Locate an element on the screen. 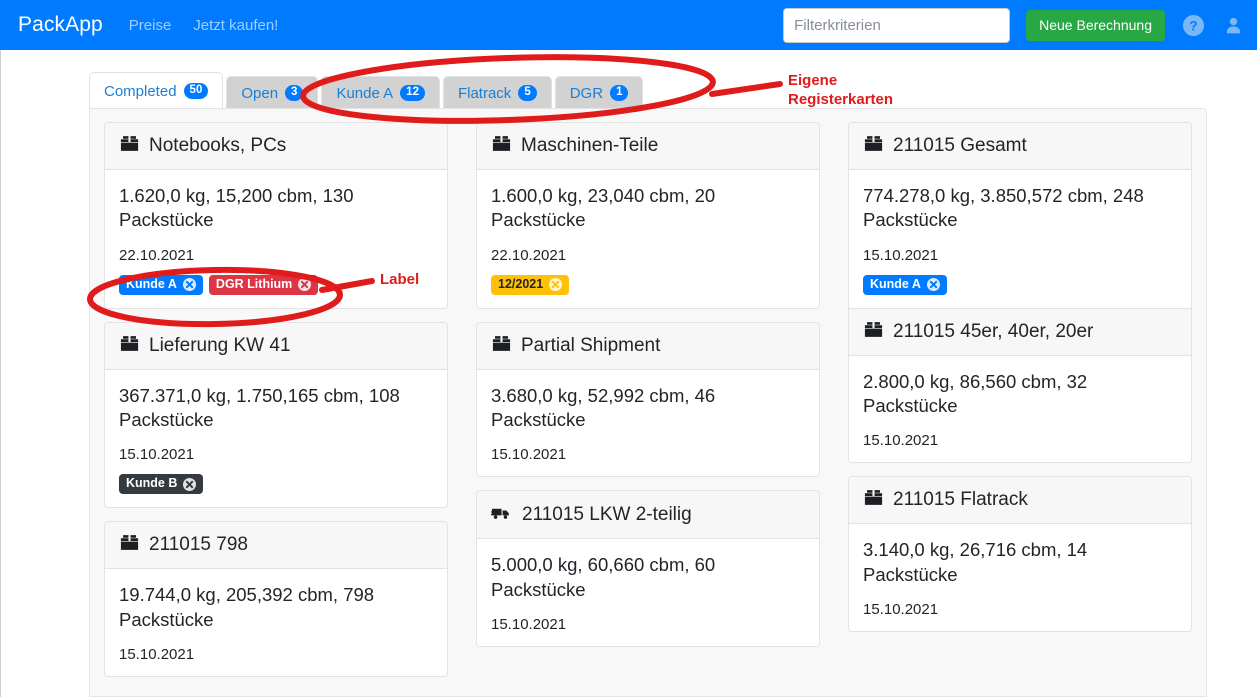  card-title: Lieferung KW 41 is located at coordinates (220, 345).